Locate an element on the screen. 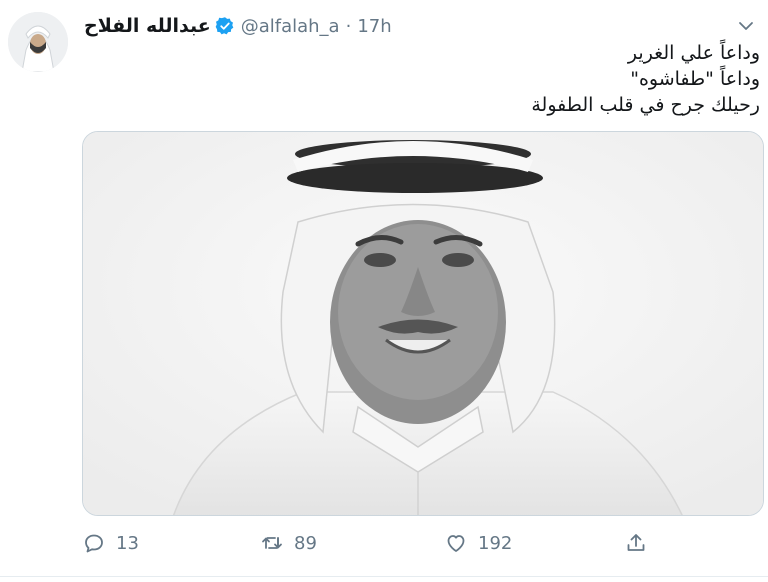  avatar is located at coordinates (38, 42).